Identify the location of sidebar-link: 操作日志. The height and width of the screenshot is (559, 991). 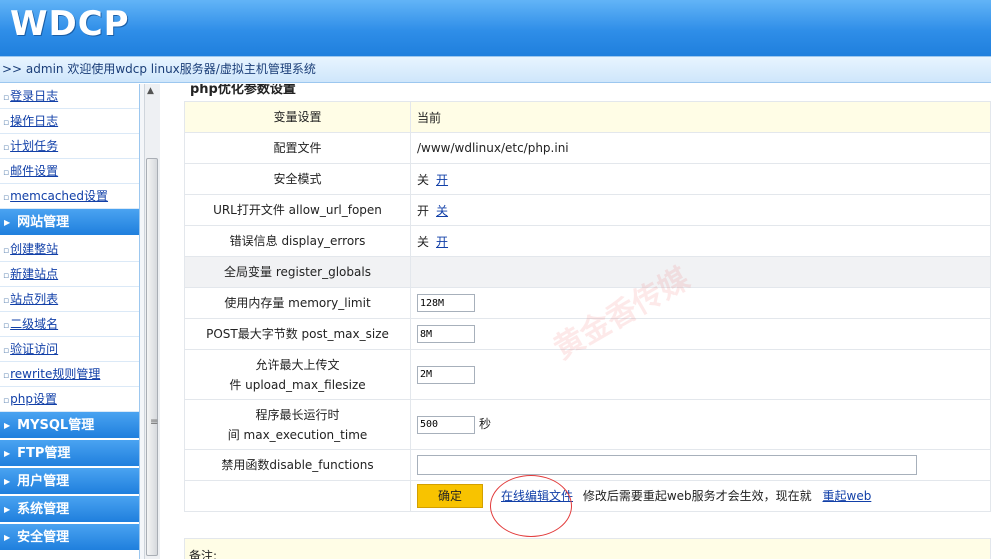
(34, 121).